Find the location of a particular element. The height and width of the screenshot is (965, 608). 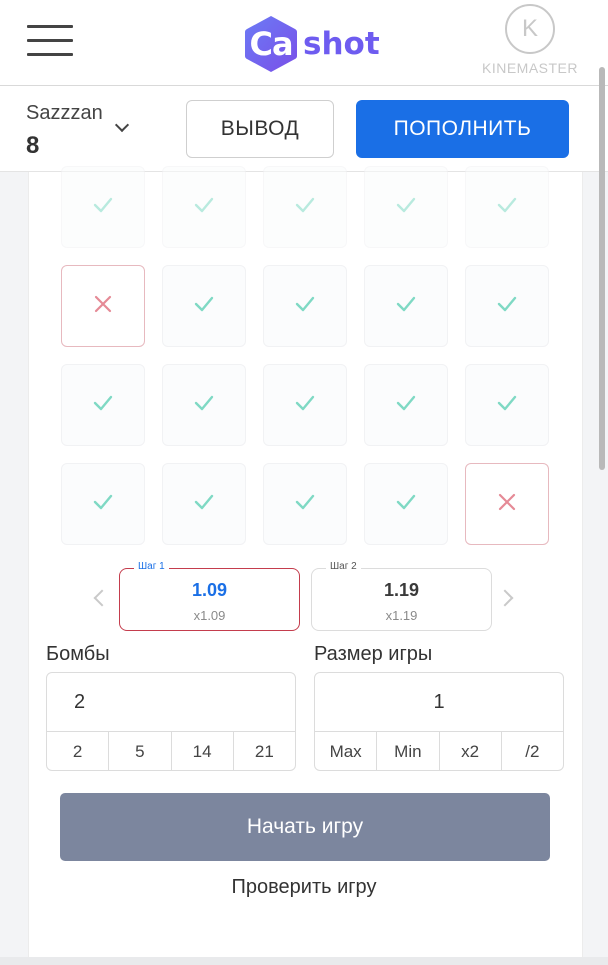

bombs-label: Бомбы is located at coordinates (78, 654).